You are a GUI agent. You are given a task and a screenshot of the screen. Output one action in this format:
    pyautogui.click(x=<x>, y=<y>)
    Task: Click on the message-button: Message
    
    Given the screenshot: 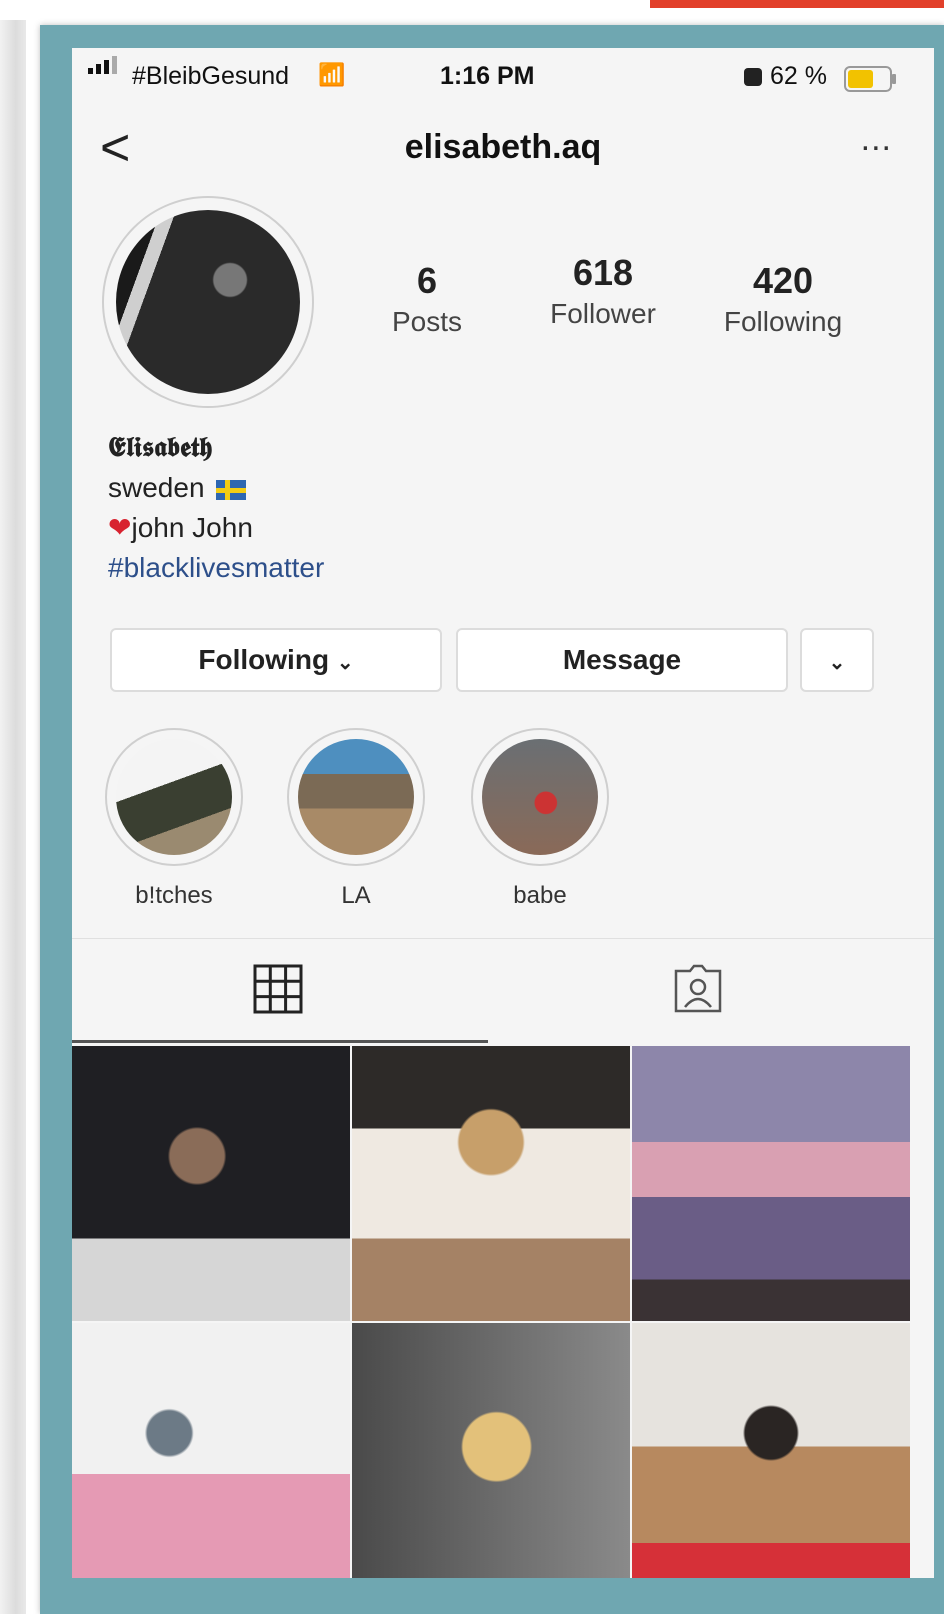 What is the action you would take?
    pyautogui.click(x=622, y=660)
    